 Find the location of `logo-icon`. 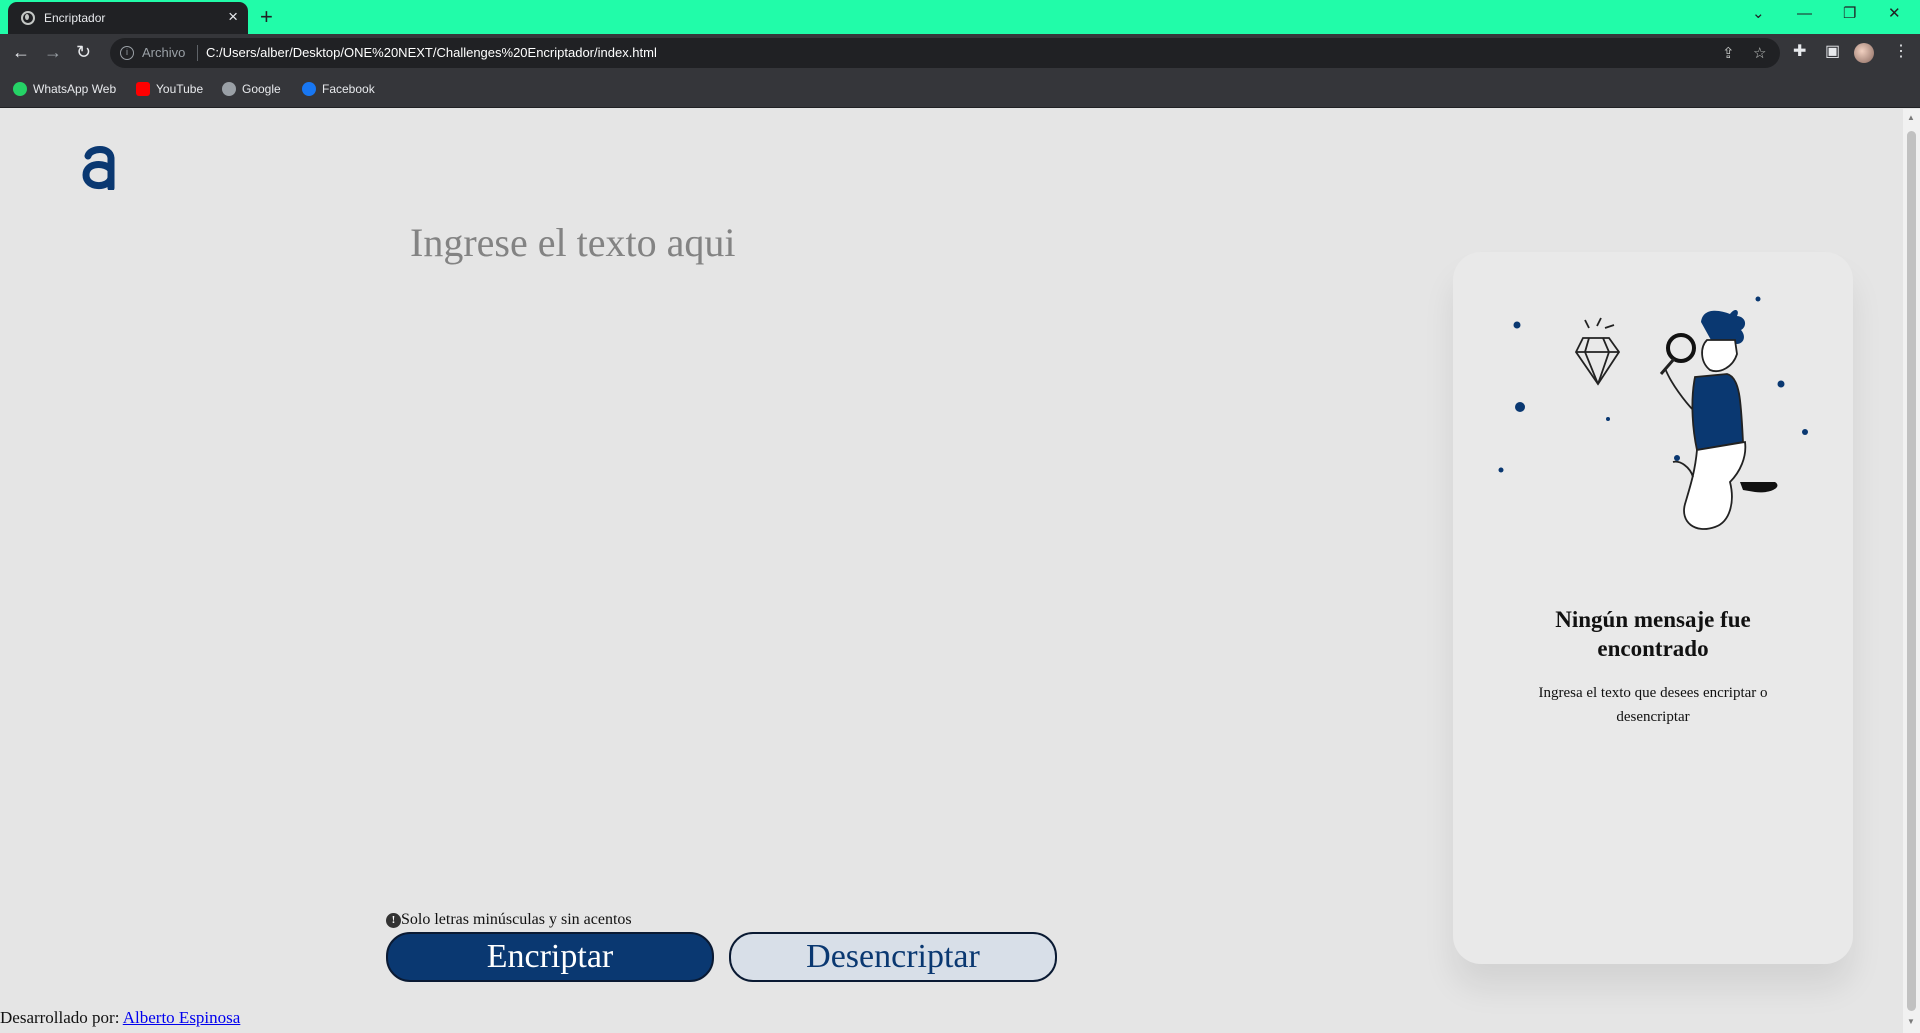

logo-icon is located at coordinates (98, 168).